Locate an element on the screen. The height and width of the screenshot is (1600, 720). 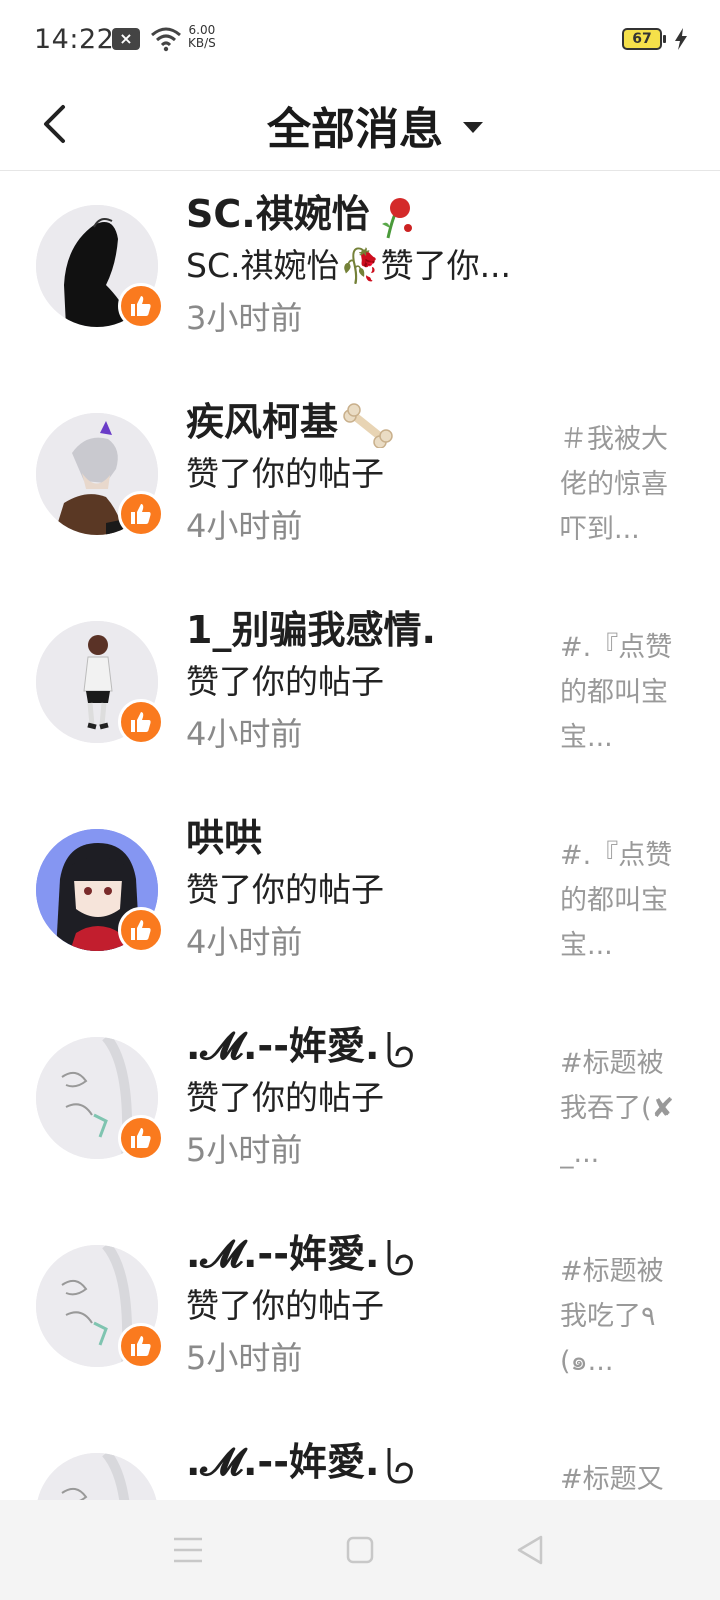
sender-name-text: SC.祺婉怡 is located at coordinates (278, 214).